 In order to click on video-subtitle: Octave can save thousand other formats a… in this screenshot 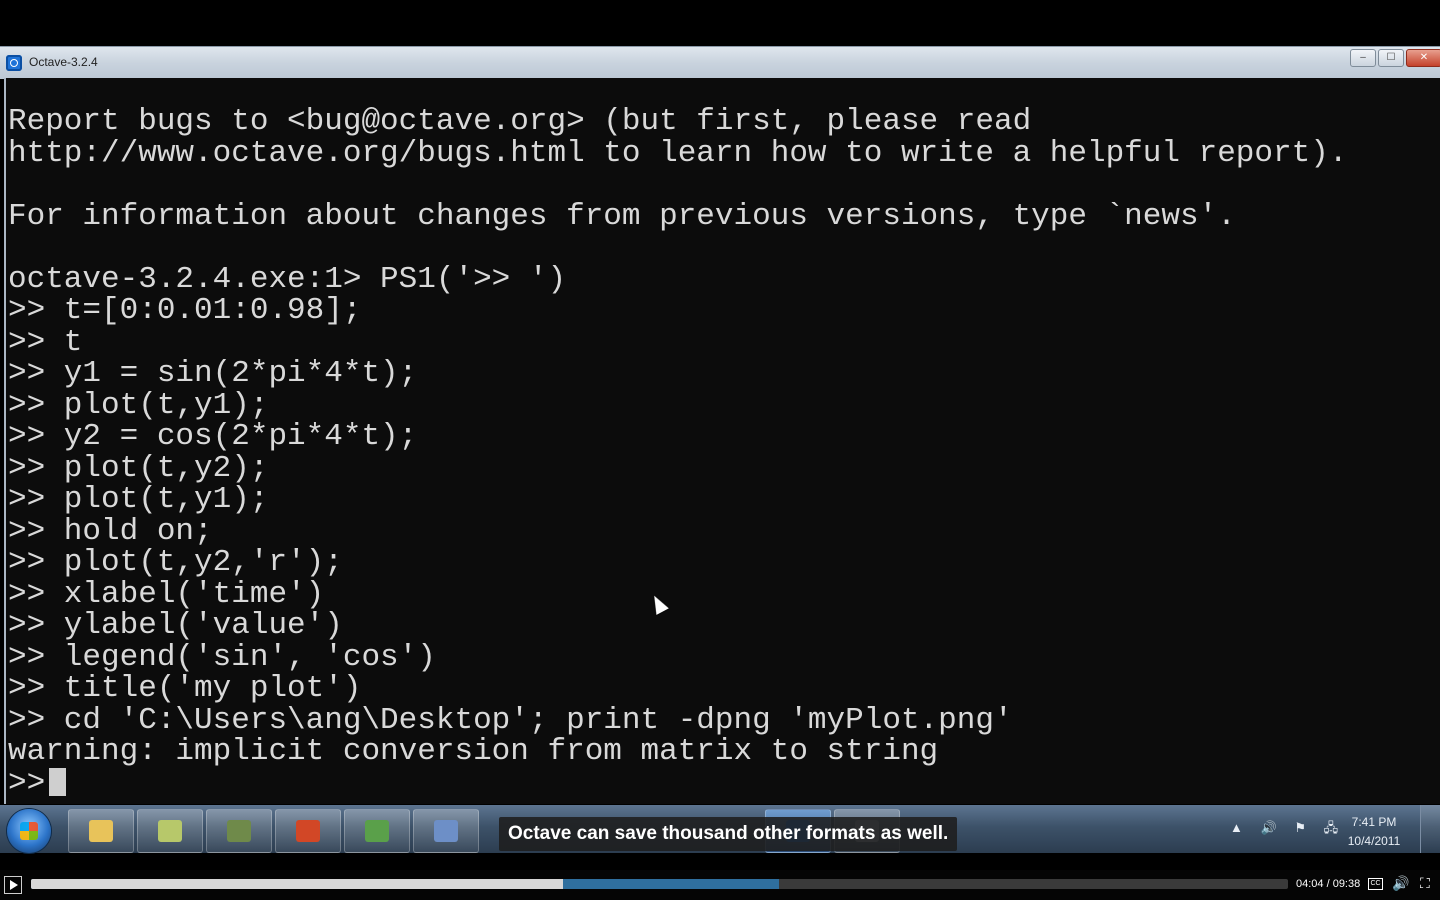, I will do `click(728, 834)`.